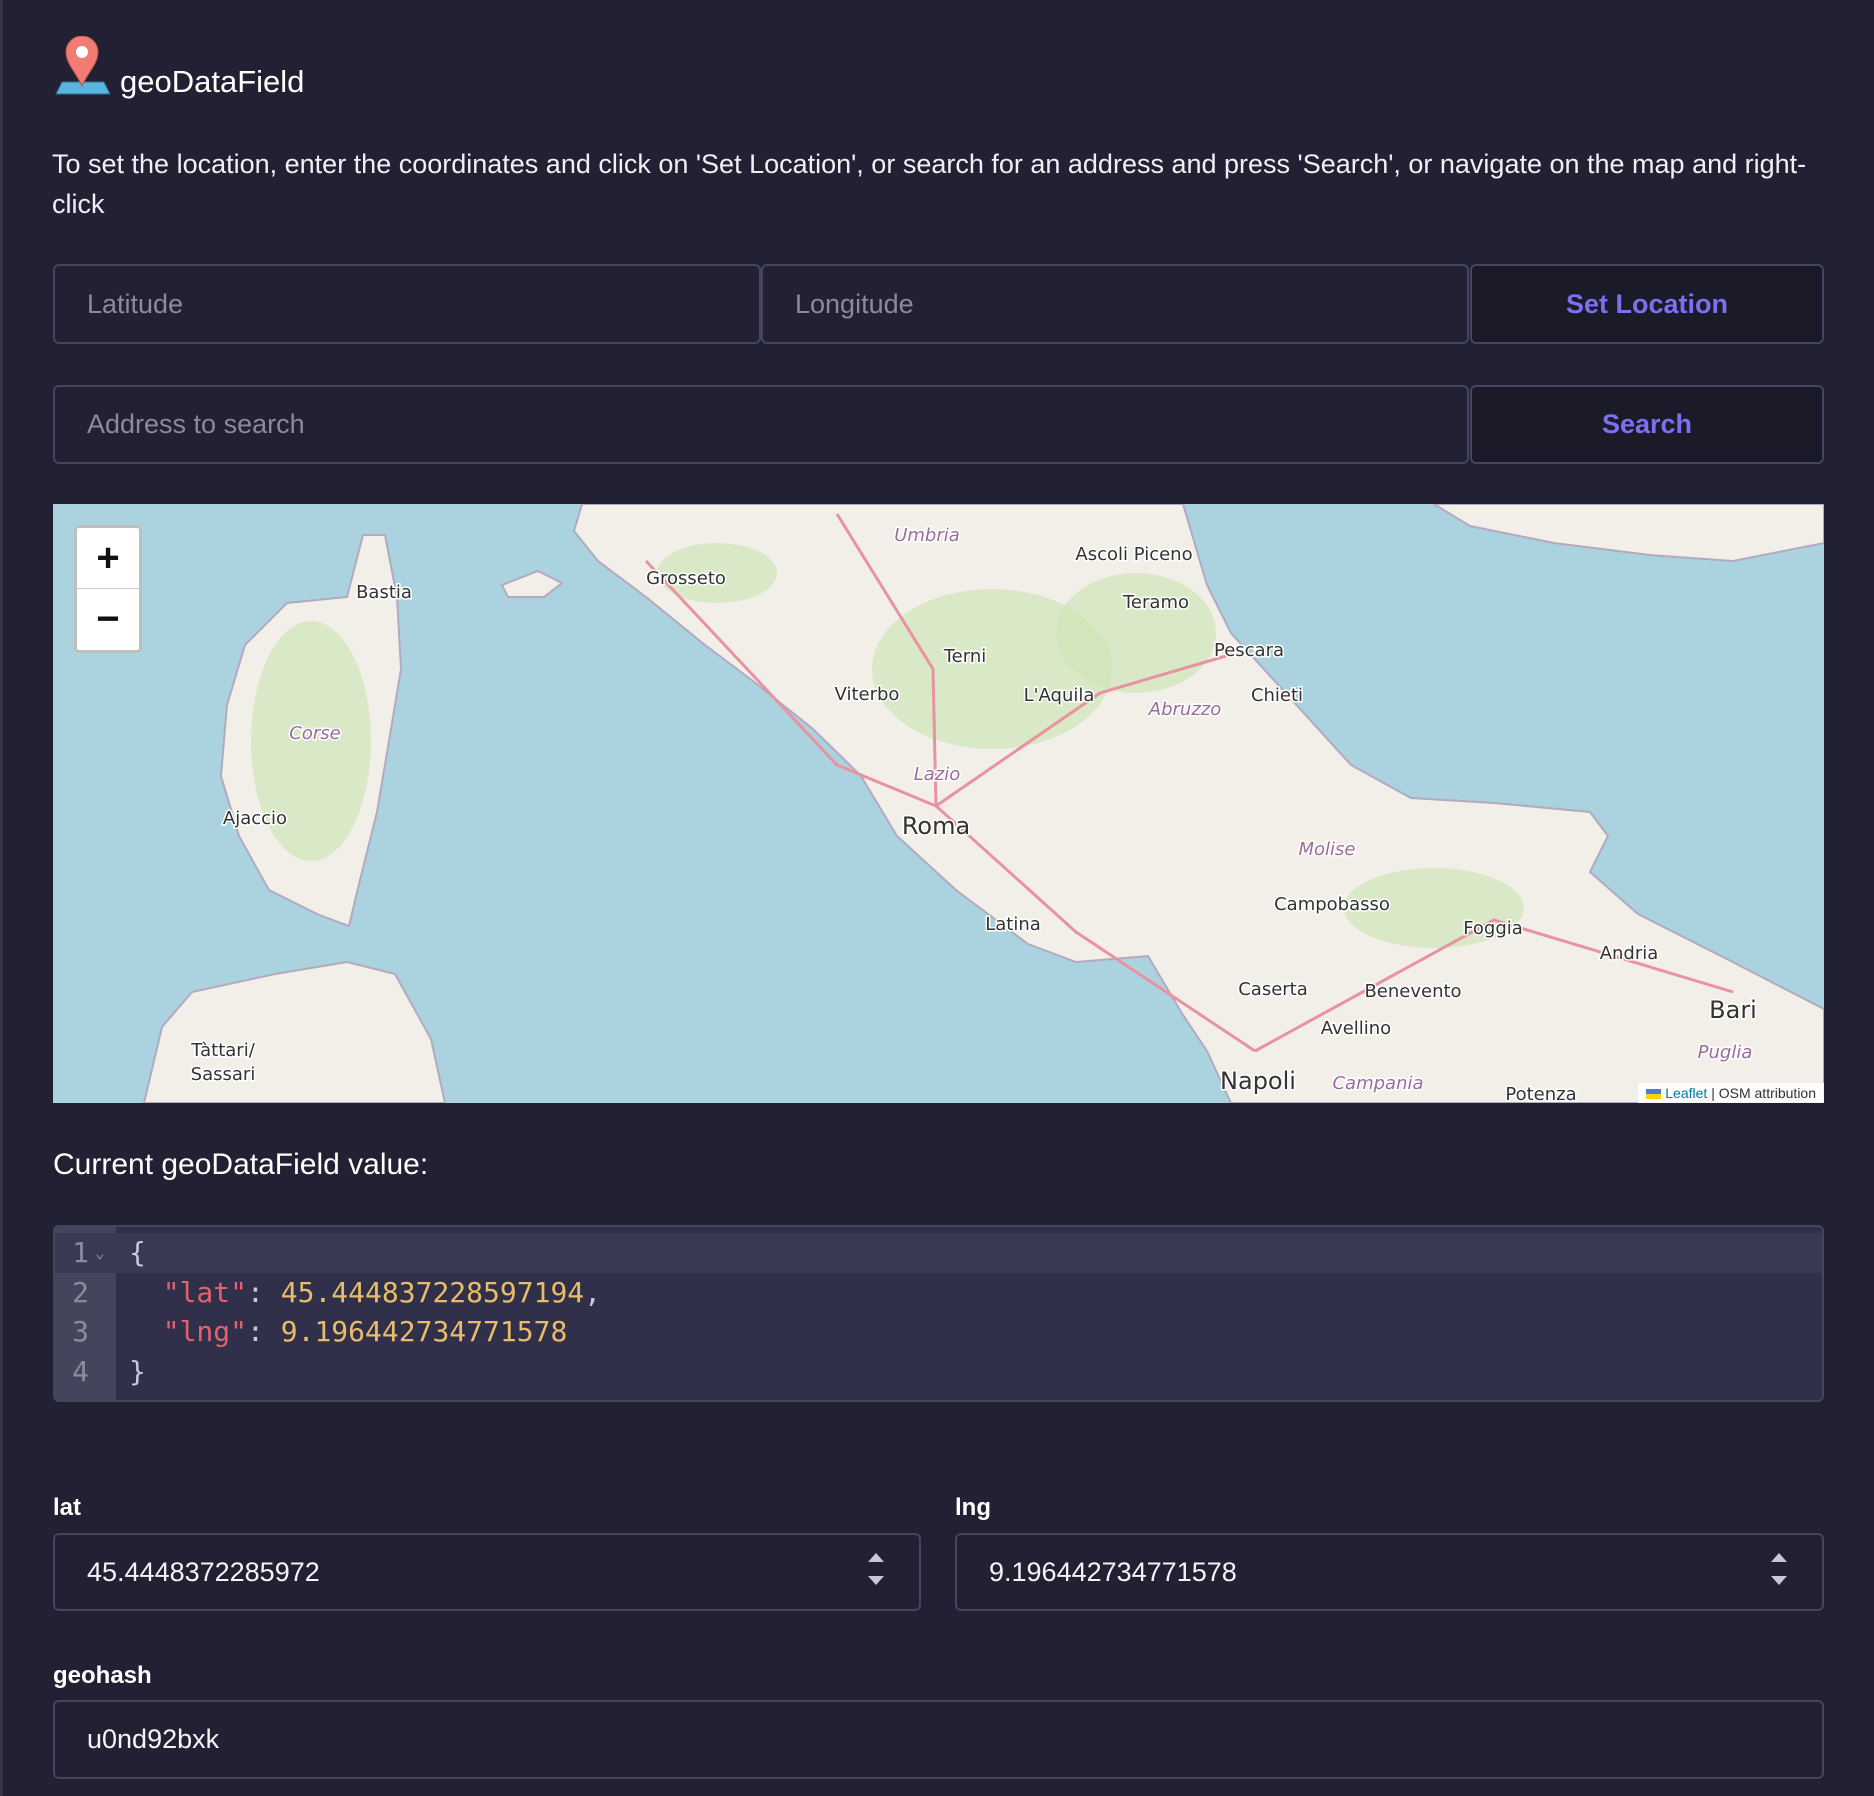 This screenshot has width=1874, height=1796. Describe the element at coordinates (223, 1074) in the screenshot. I see `map-label: Sassari` at that location.